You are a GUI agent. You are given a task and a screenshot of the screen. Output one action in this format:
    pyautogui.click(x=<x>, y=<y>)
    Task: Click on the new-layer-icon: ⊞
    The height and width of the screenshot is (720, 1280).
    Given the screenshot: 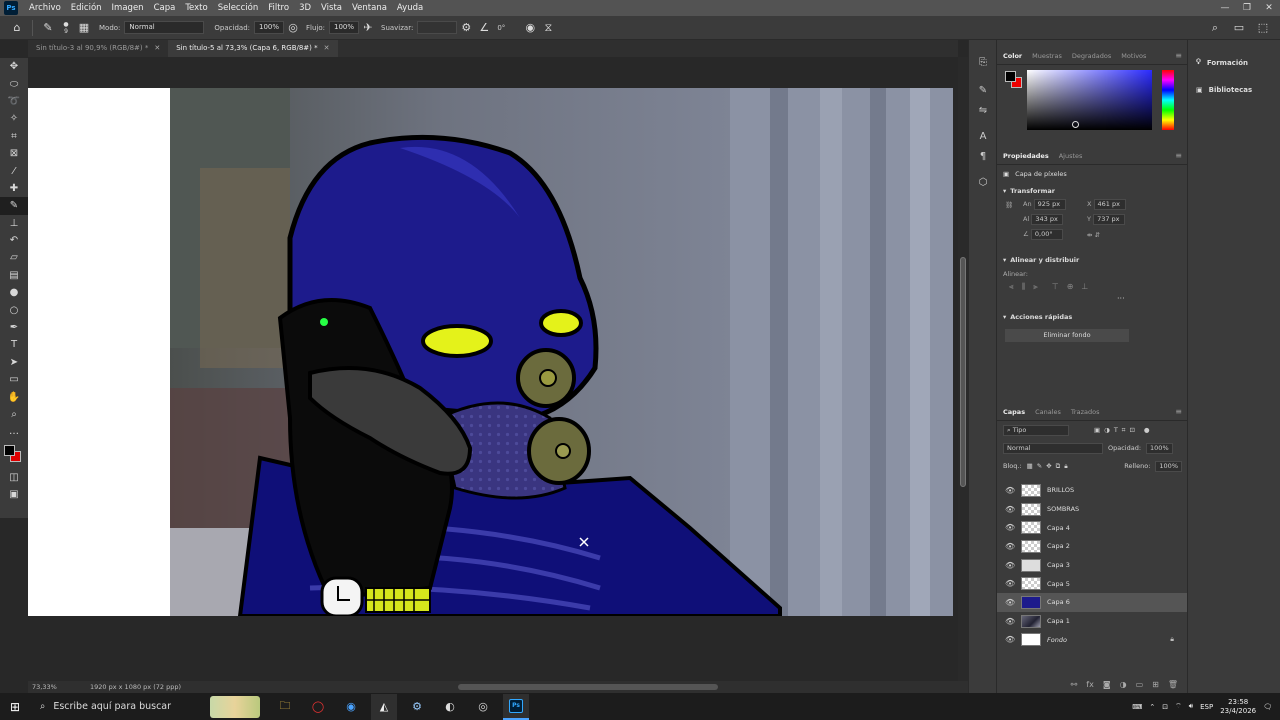 What is the action you would take?
    pyautogui.click(x=1155, y=684)
    